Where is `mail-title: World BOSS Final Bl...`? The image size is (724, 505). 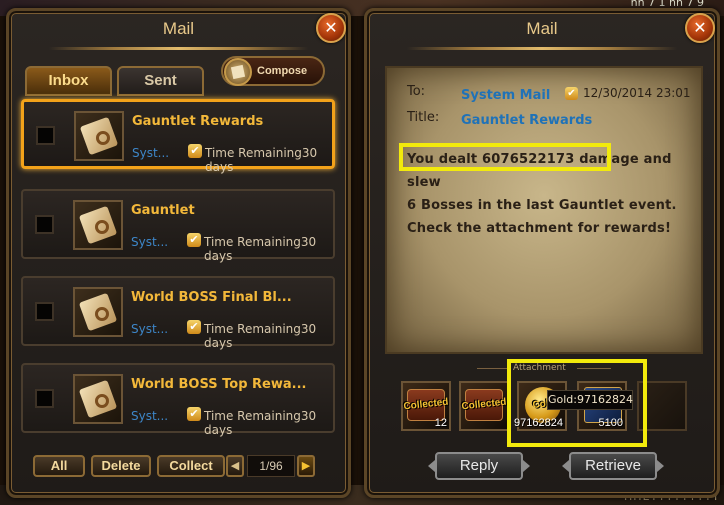 mail-title: World BOSS Final Bl... is located at coordinates (211, 297).